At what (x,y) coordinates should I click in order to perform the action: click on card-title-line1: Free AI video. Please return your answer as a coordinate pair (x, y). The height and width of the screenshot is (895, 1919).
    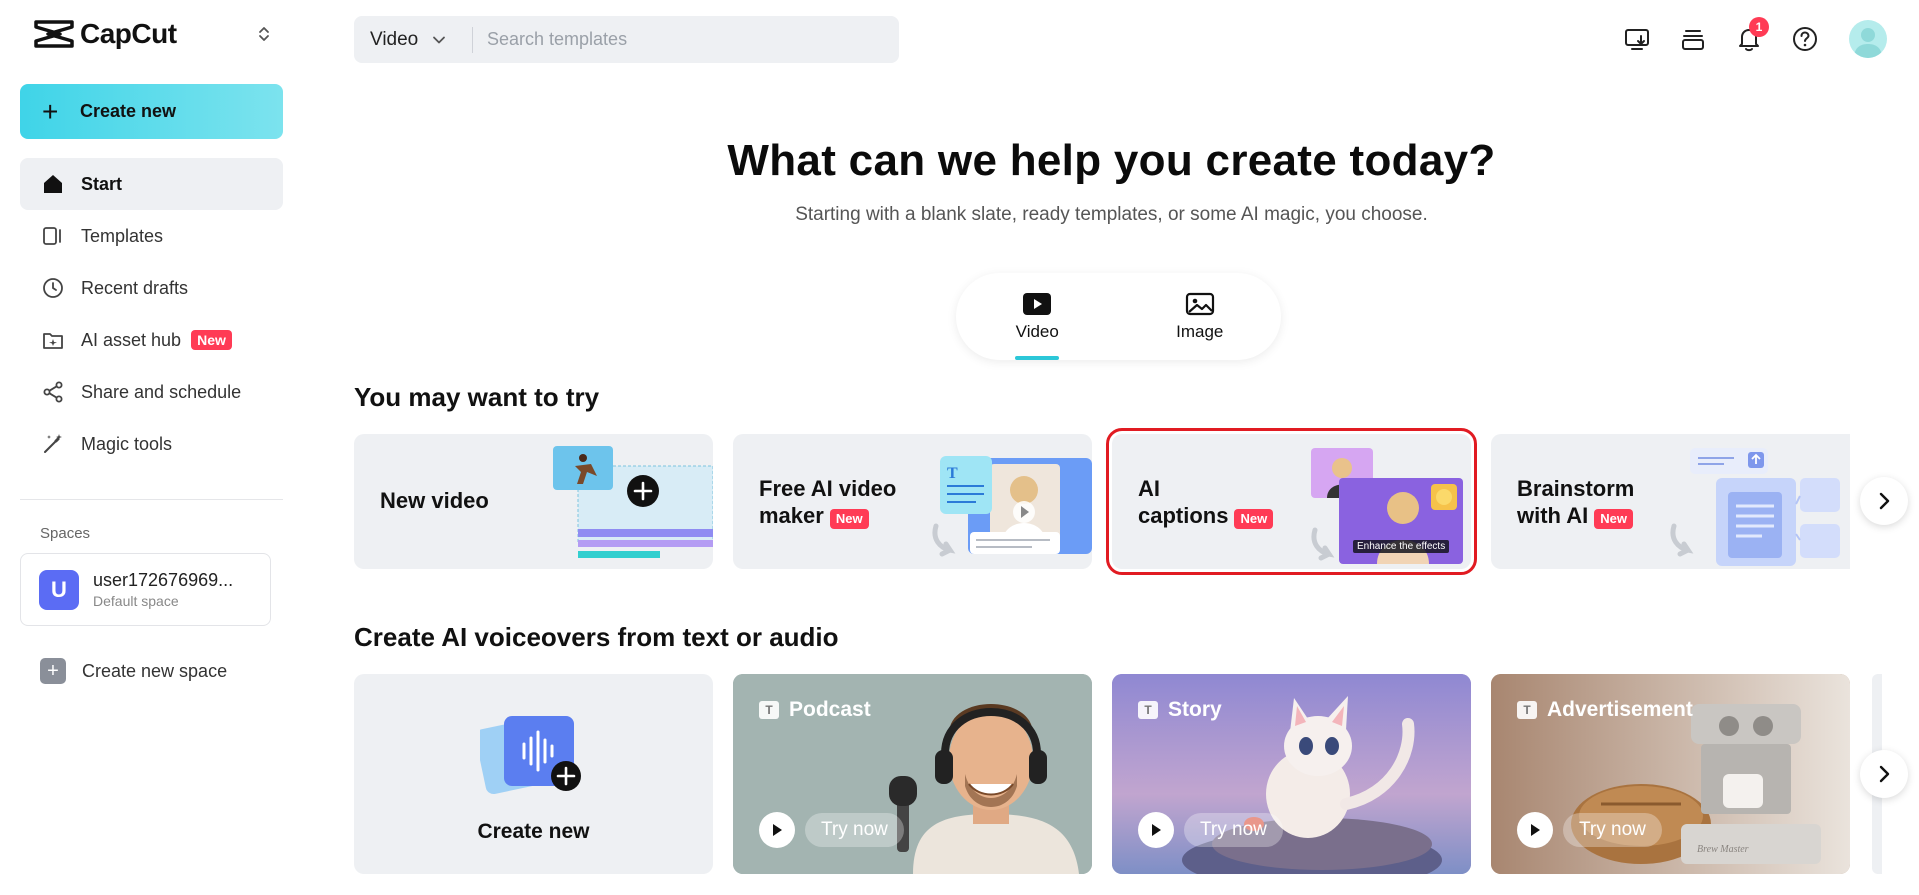
    Looking at the image, I should click on (828, 488).